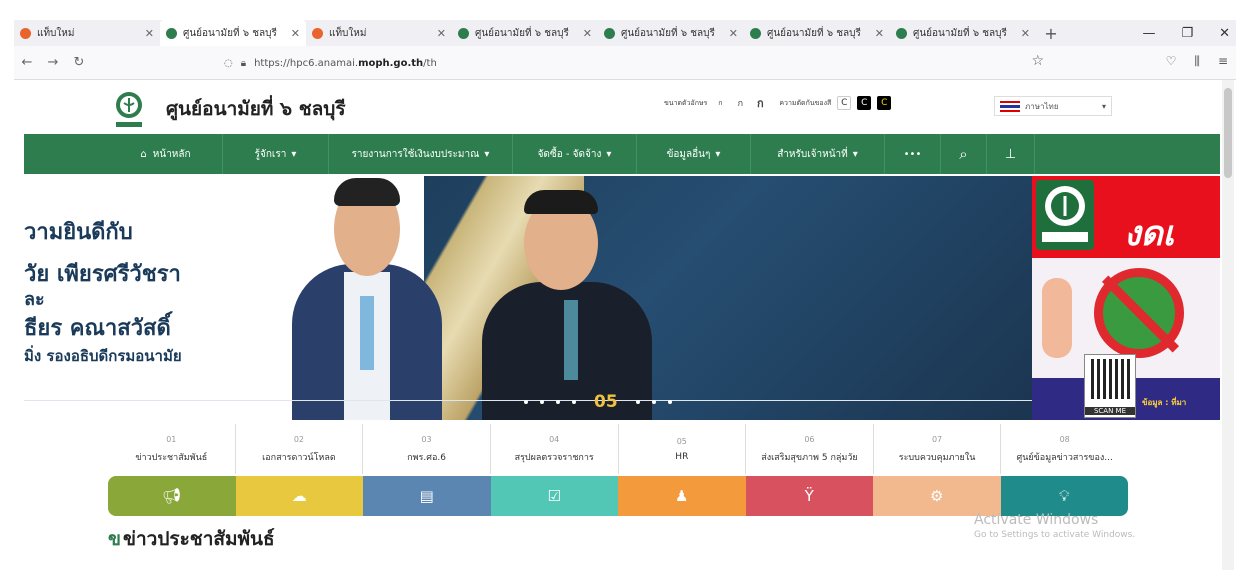 The image size is (1248, 571). Describe the element at coordinates (760, 103) in the screenshot. I see `font-large-button: ก` at that location.